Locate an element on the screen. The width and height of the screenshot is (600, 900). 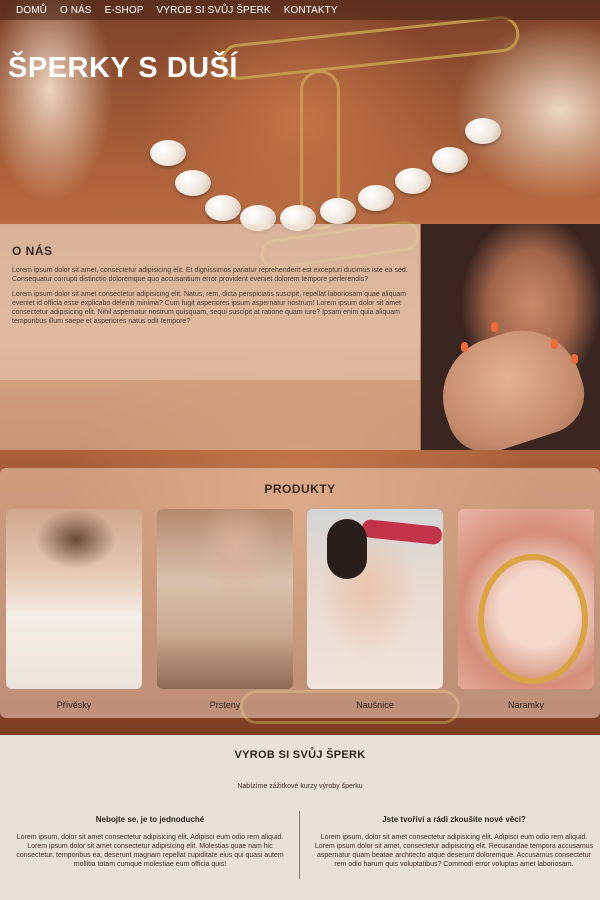
nav-link-eshop: E-SHOP is located at coordinates (124, 10).